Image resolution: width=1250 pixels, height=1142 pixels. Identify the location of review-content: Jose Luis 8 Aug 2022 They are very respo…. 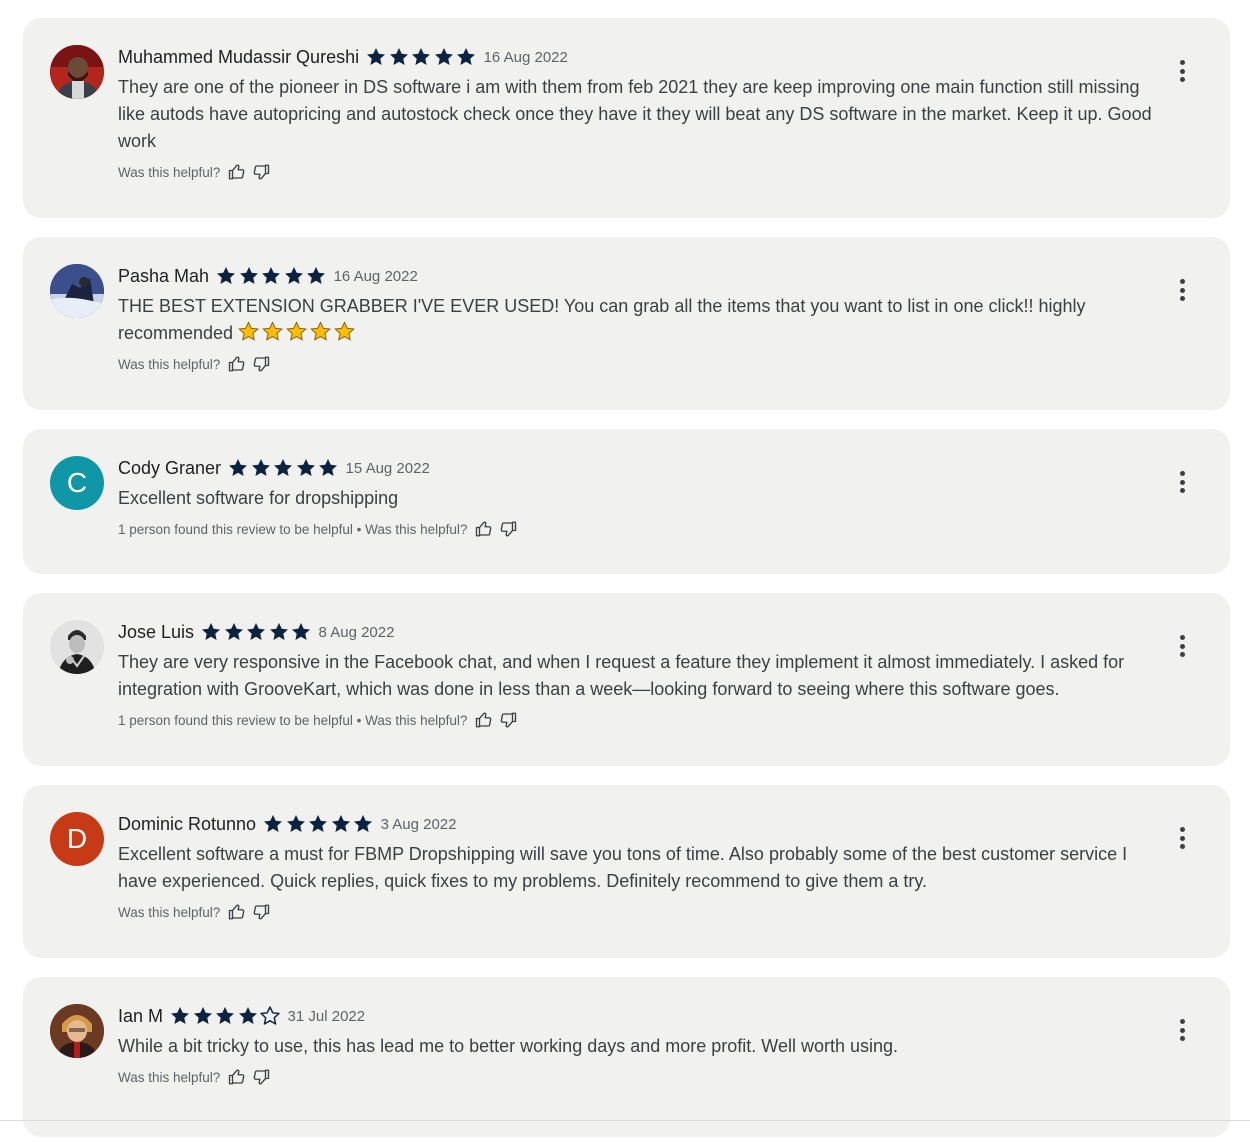
(644, 675).